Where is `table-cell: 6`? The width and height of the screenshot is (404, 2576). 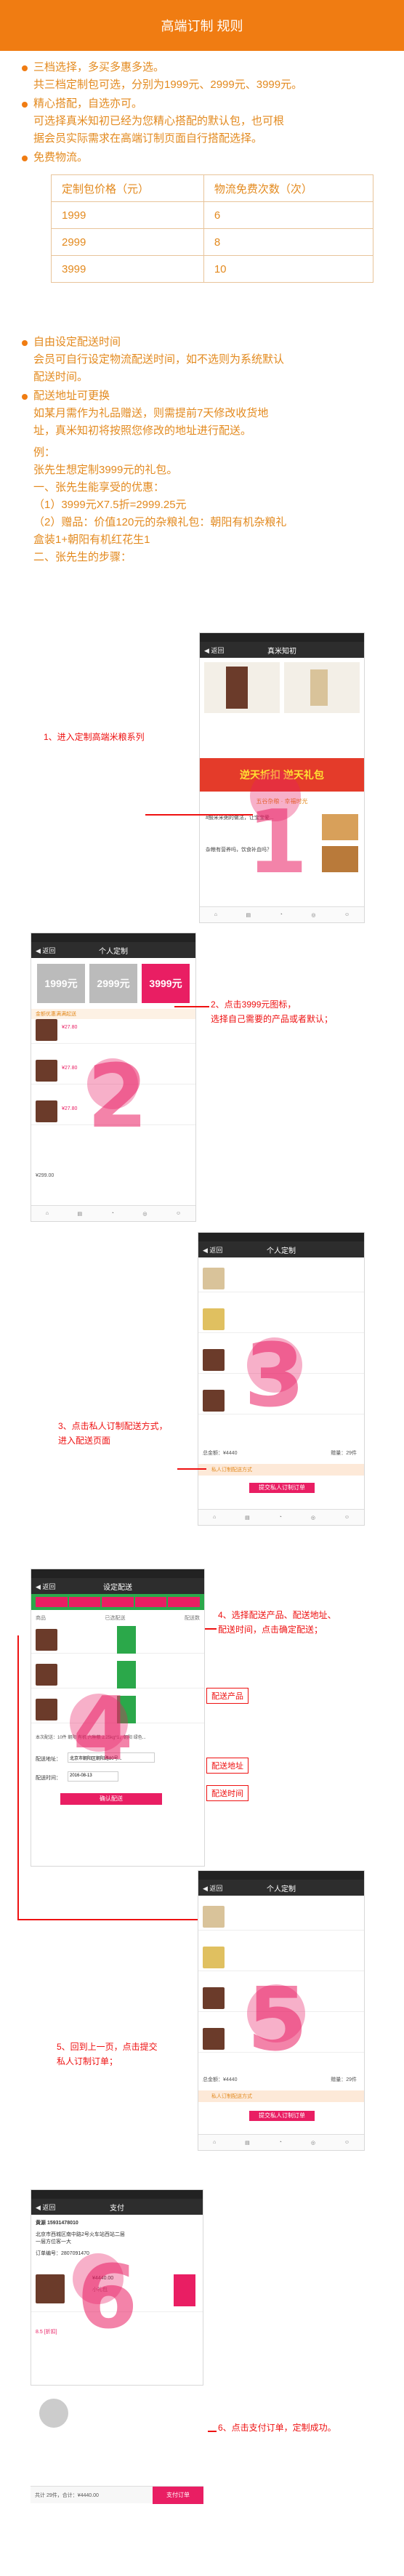 table-cell: 6 is located at coordinates (288, 215).